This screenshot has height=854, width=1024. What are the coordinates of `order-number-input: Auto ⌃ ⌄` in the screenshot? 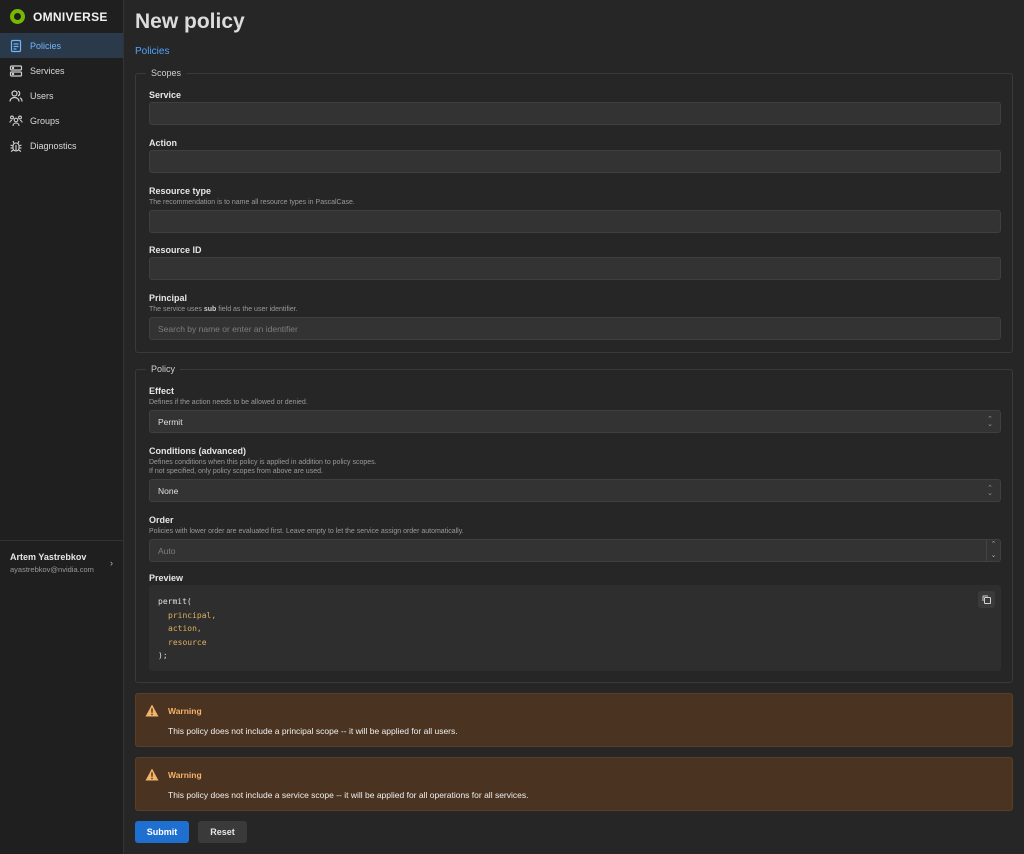 It's located at (575, 550).